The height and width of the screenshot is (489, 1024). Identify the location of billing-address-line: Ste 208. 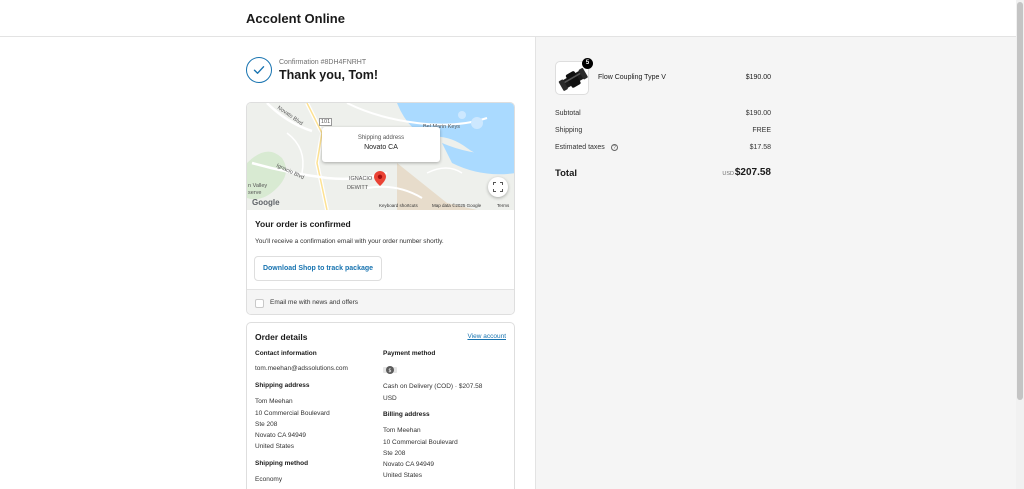
(394, 453).